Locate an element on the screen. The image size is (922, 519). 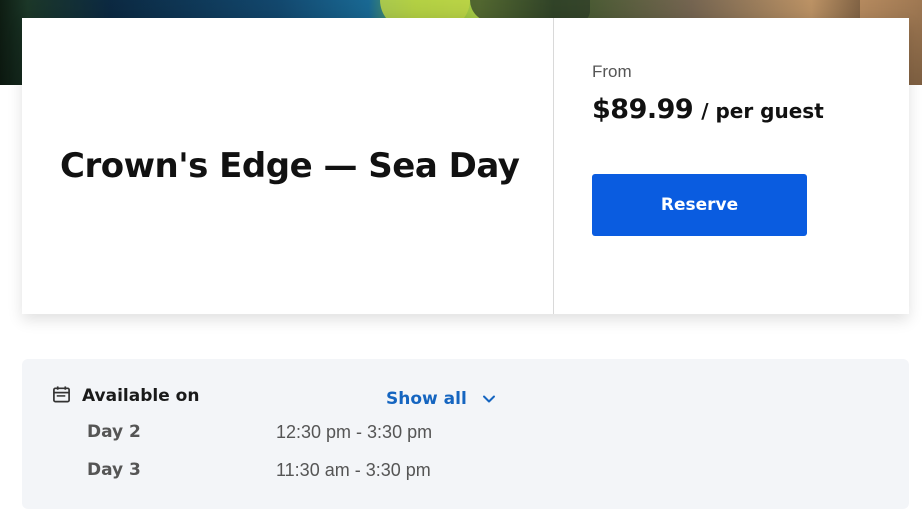
day-label: Day 3 is located at coordinates (114, 470).